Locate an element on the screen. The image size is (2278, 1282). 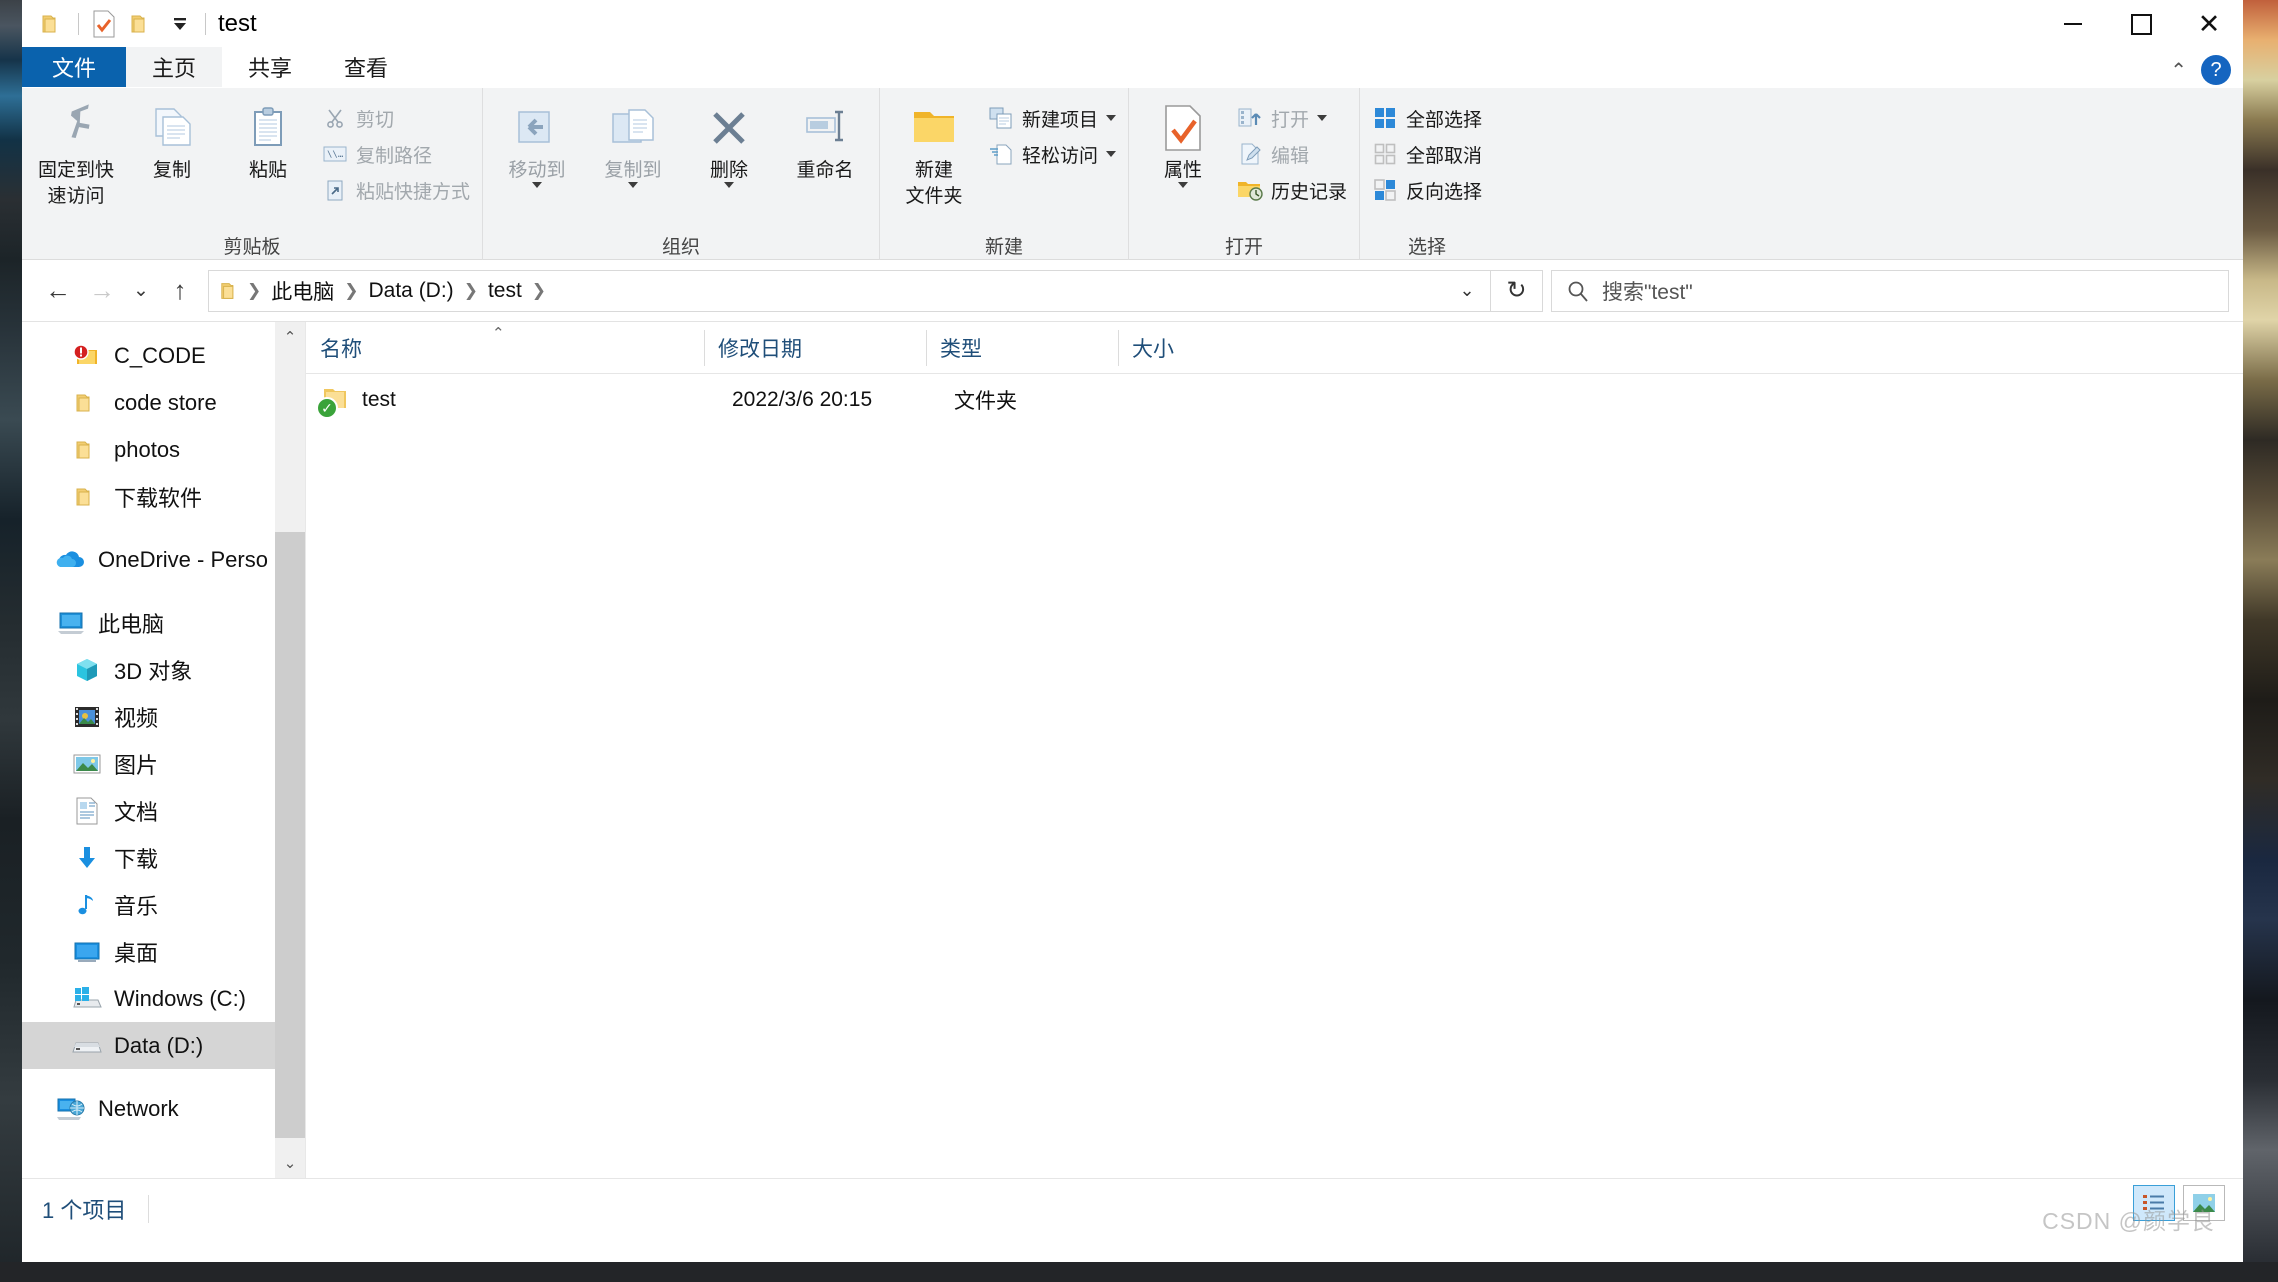
forward-arrow-icon: → is located at coordinates (102, 291).